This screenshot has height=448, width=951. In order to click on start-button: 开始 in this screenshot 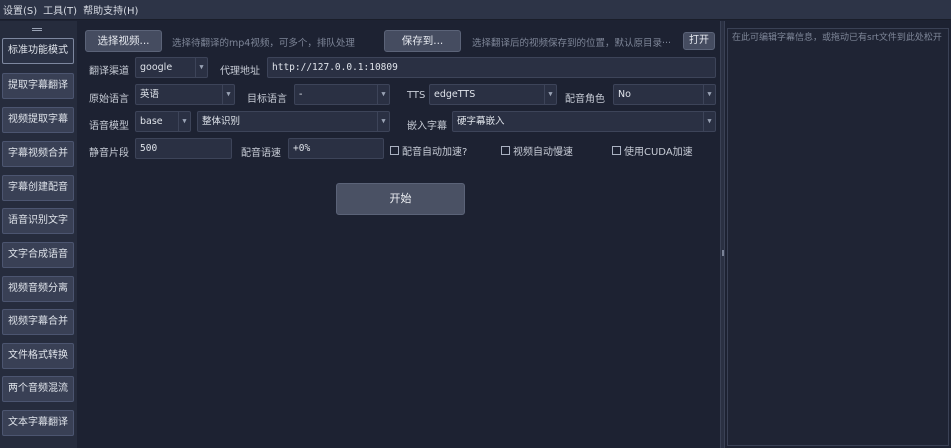, I will do `click(400, 199)`.